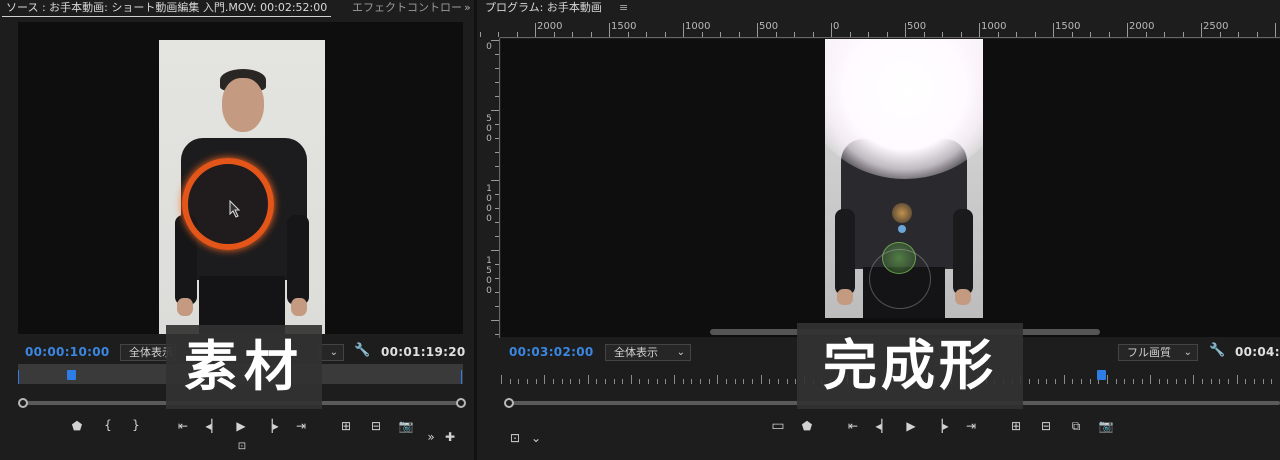  Describe the element at coordinates (346, 426) in the screenshot. I see `insert-button: ⊞` at that location.